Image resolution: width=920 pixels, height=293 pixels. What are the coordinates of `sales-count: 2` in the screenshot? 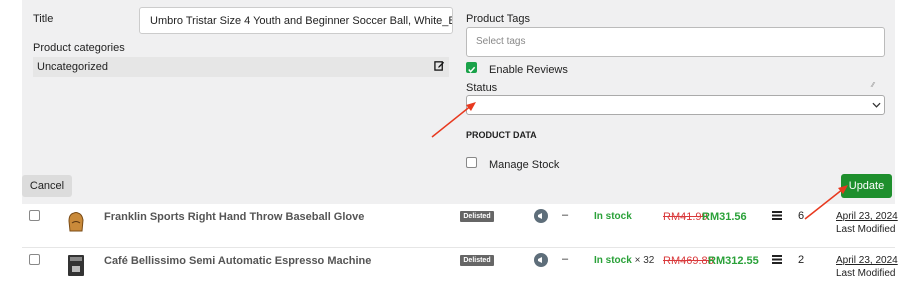 It's located at (801, 260).